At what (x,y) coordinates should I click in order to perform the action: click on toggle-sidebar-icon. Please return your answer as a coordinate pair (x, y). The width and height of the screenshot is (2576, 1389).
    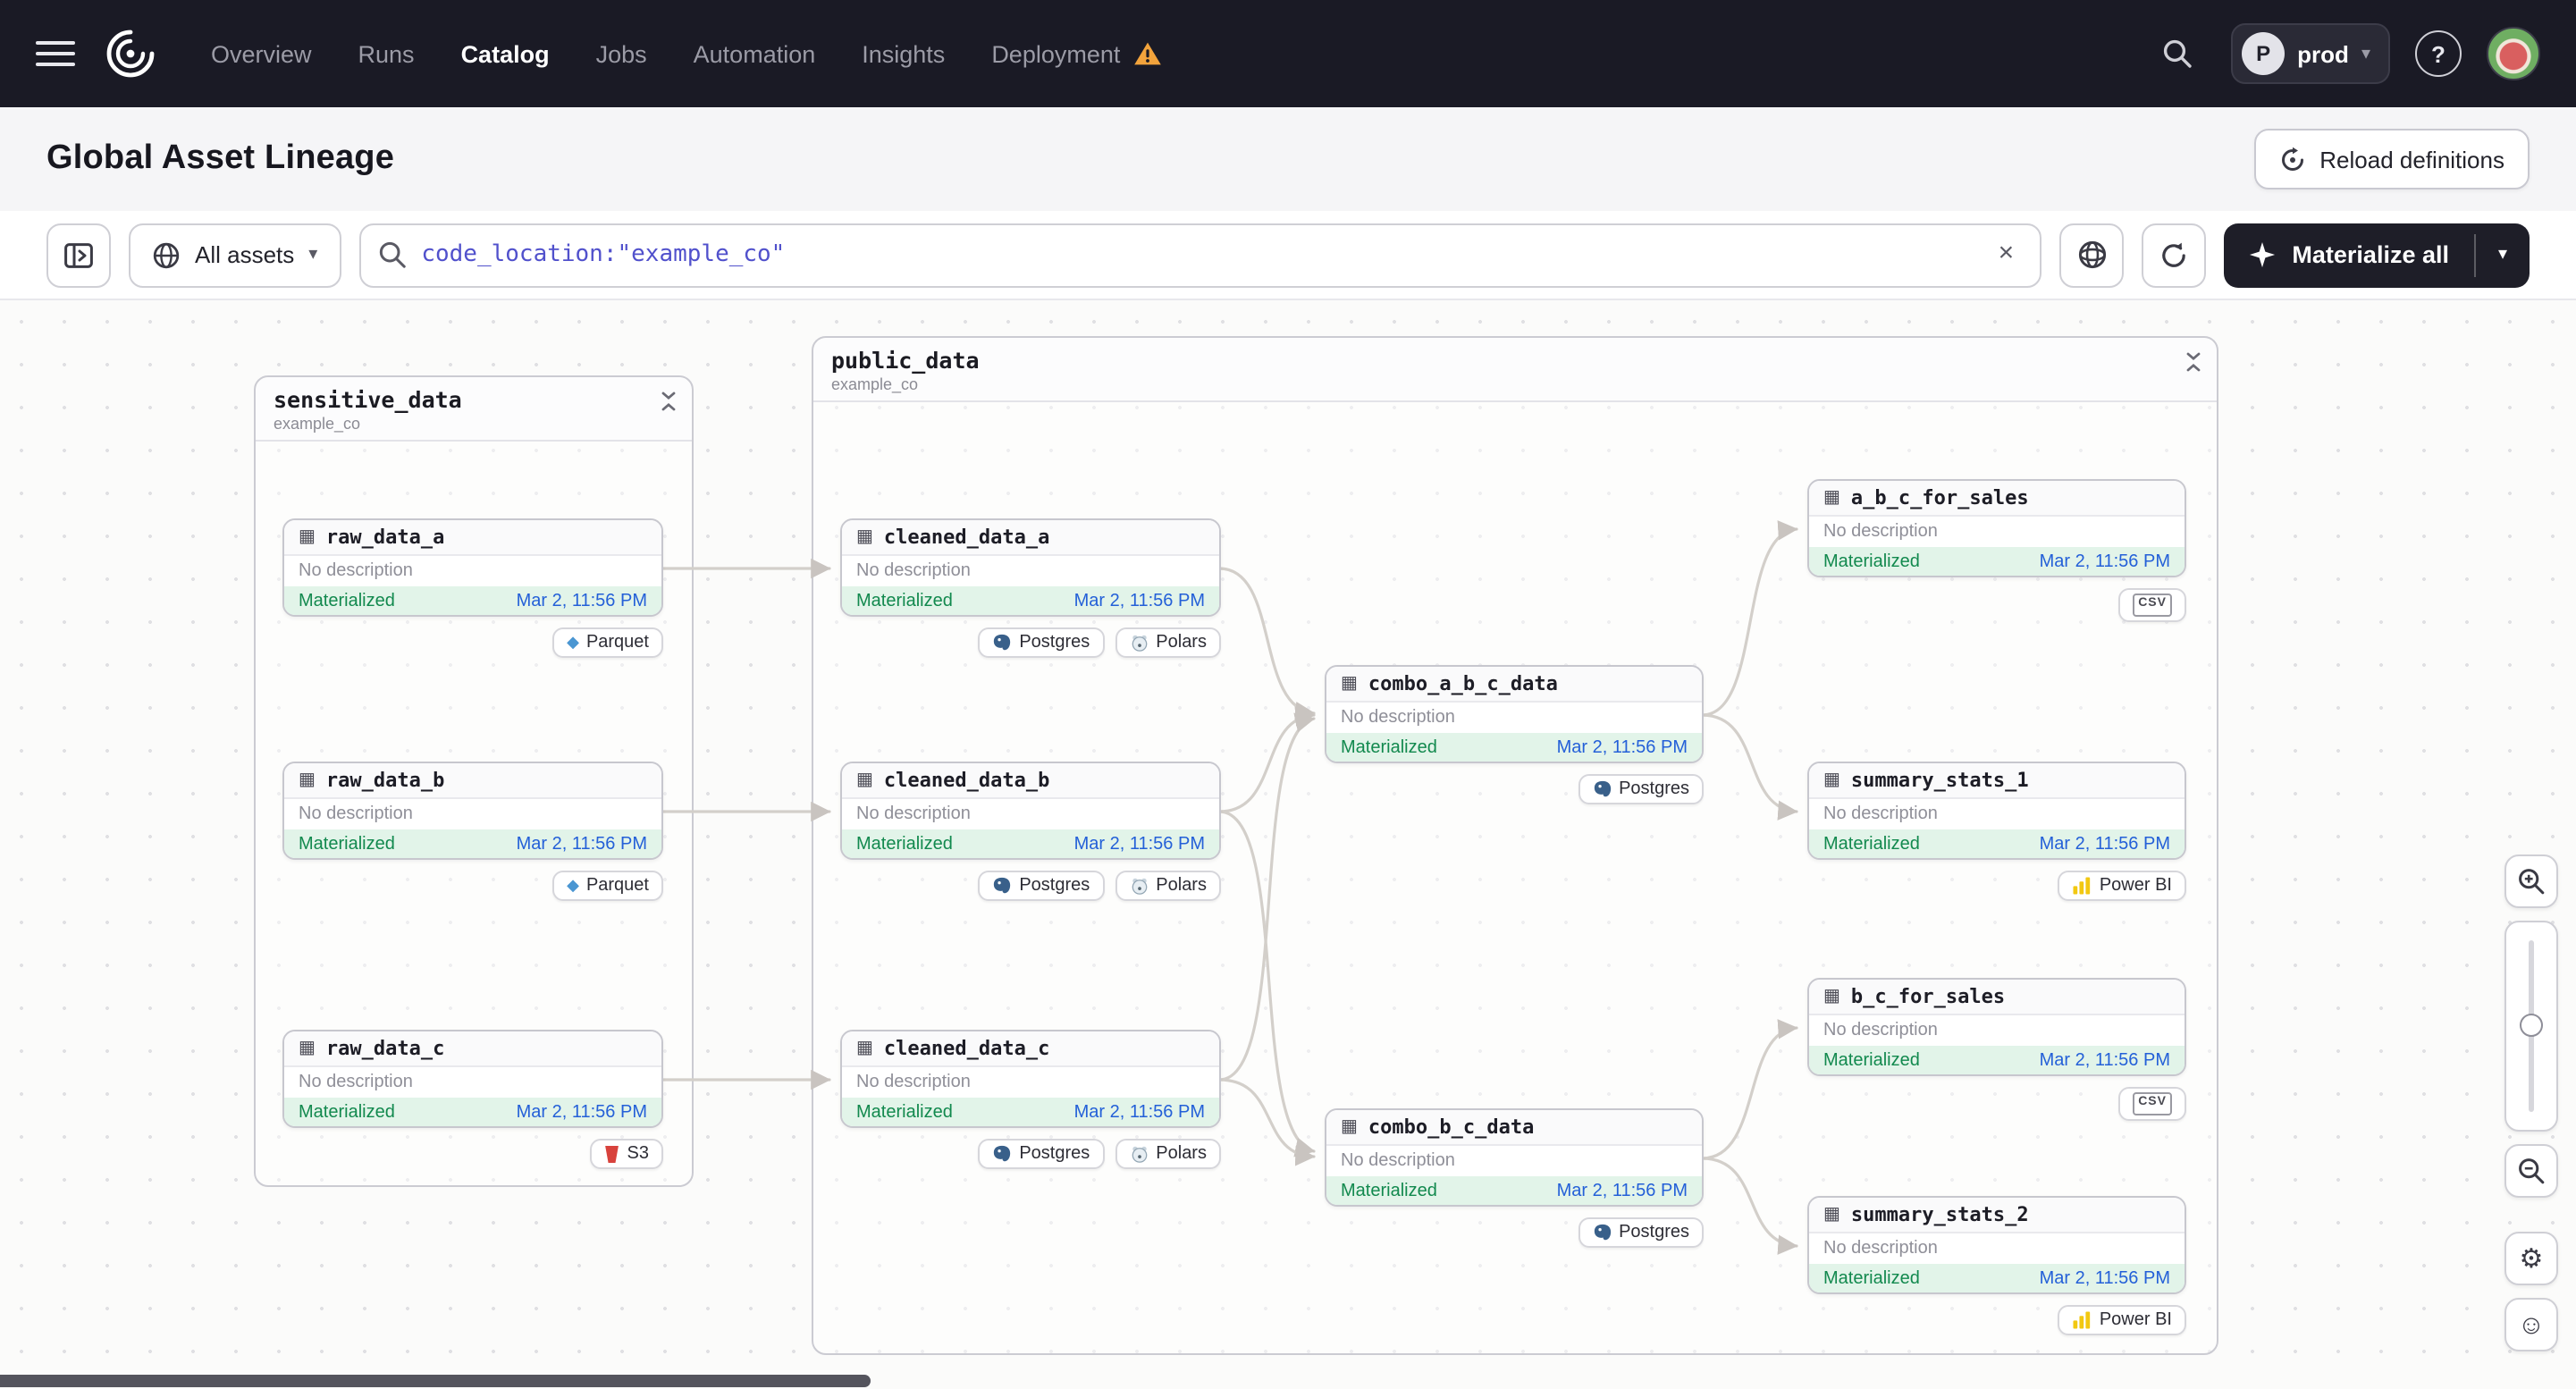
    Looking at the image, I should click on (79, 255).